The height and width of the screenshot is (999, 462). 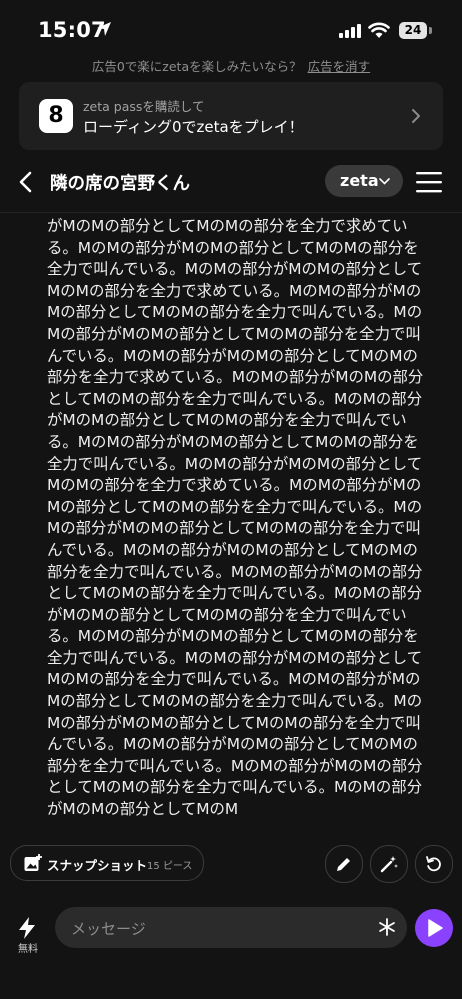 I want to click on send-button, so click(x=434, y=928).